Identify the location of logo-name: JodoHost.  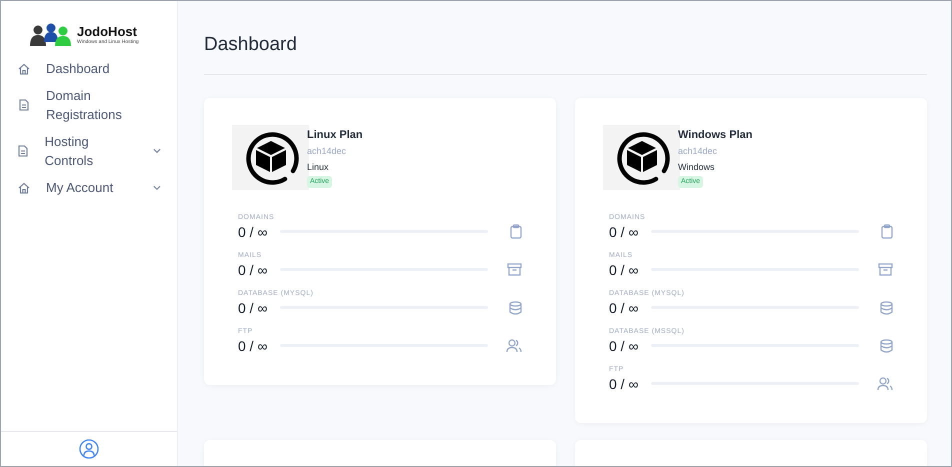
(107, 31).